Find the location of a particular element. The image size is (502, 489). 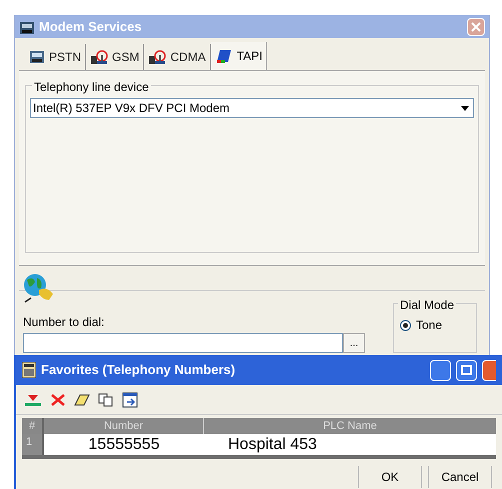

minimize-button is located at coordinates (440, 370).